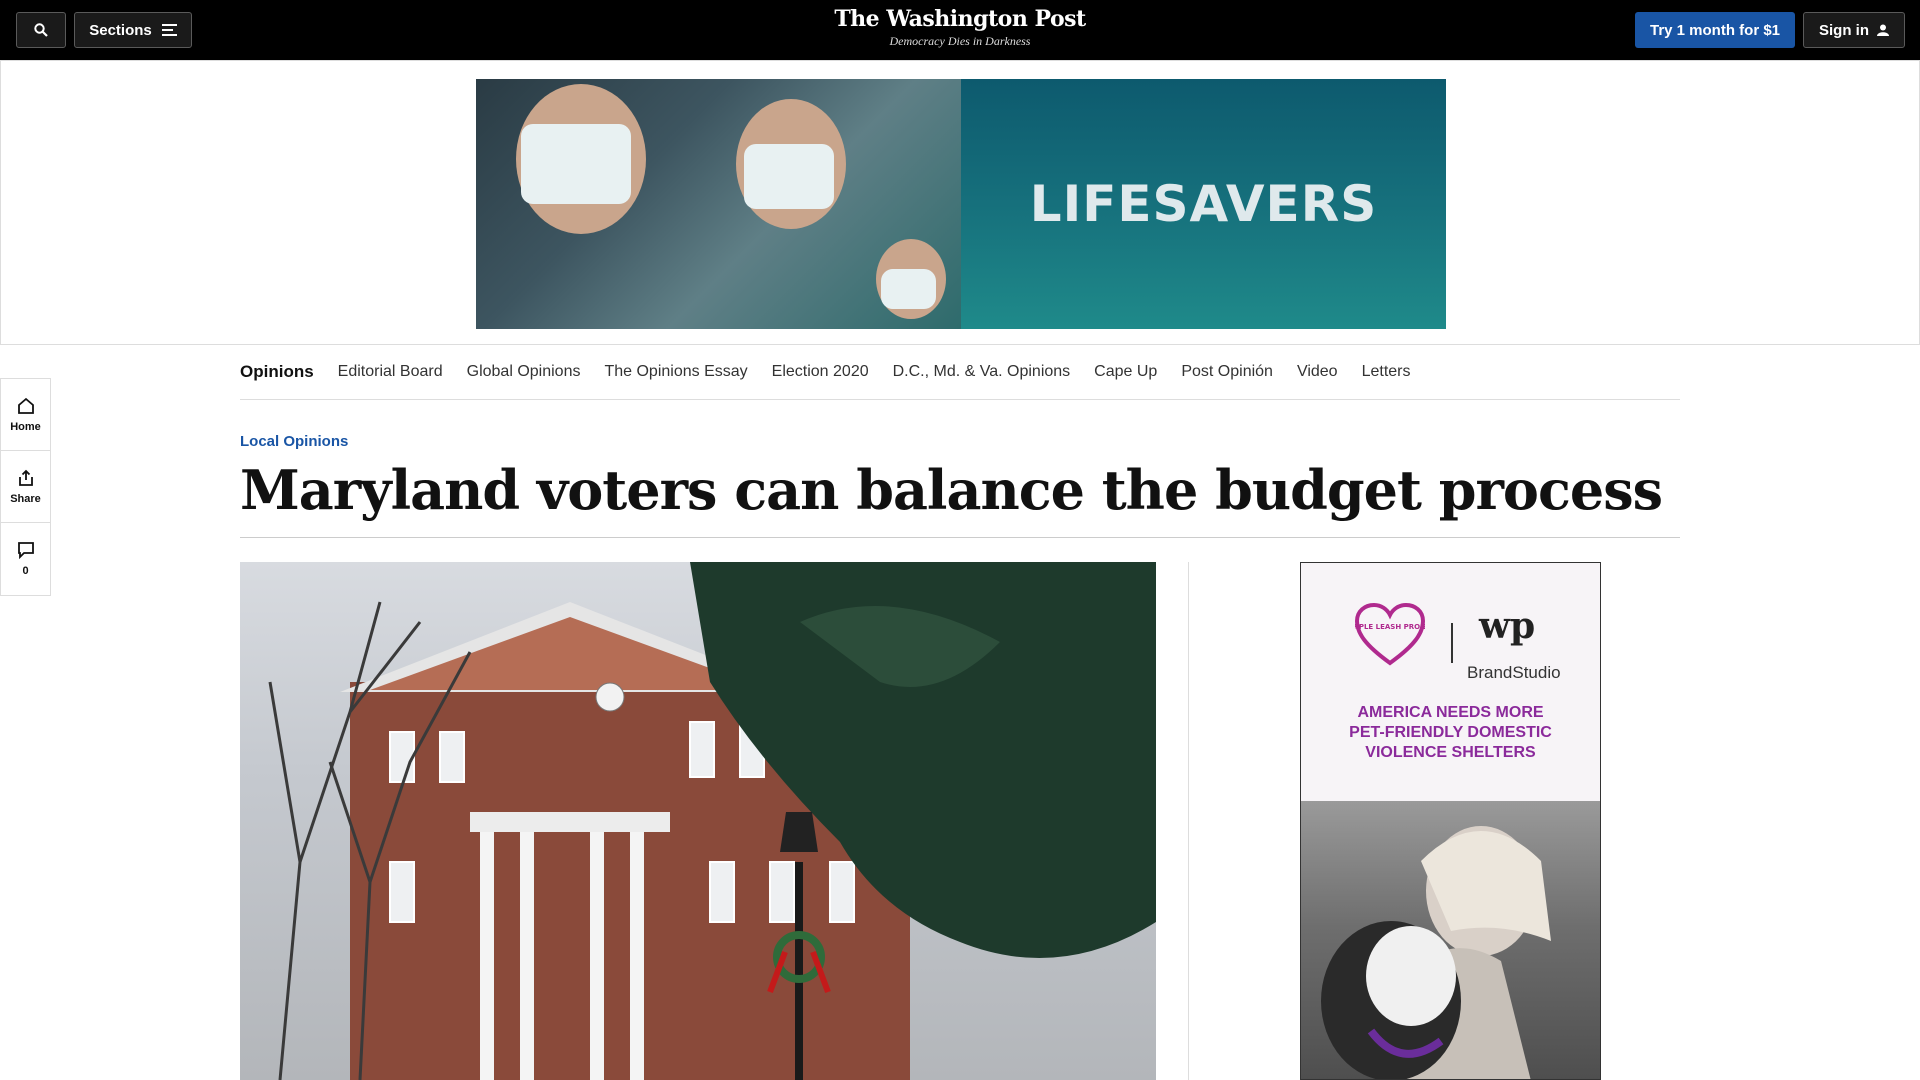 The height and width of the screenshot is (1080, 1920). What do you see at coordinates (25, 415) in the screenshot?
I see `home-button: Home` at bounding box center [25, 415].